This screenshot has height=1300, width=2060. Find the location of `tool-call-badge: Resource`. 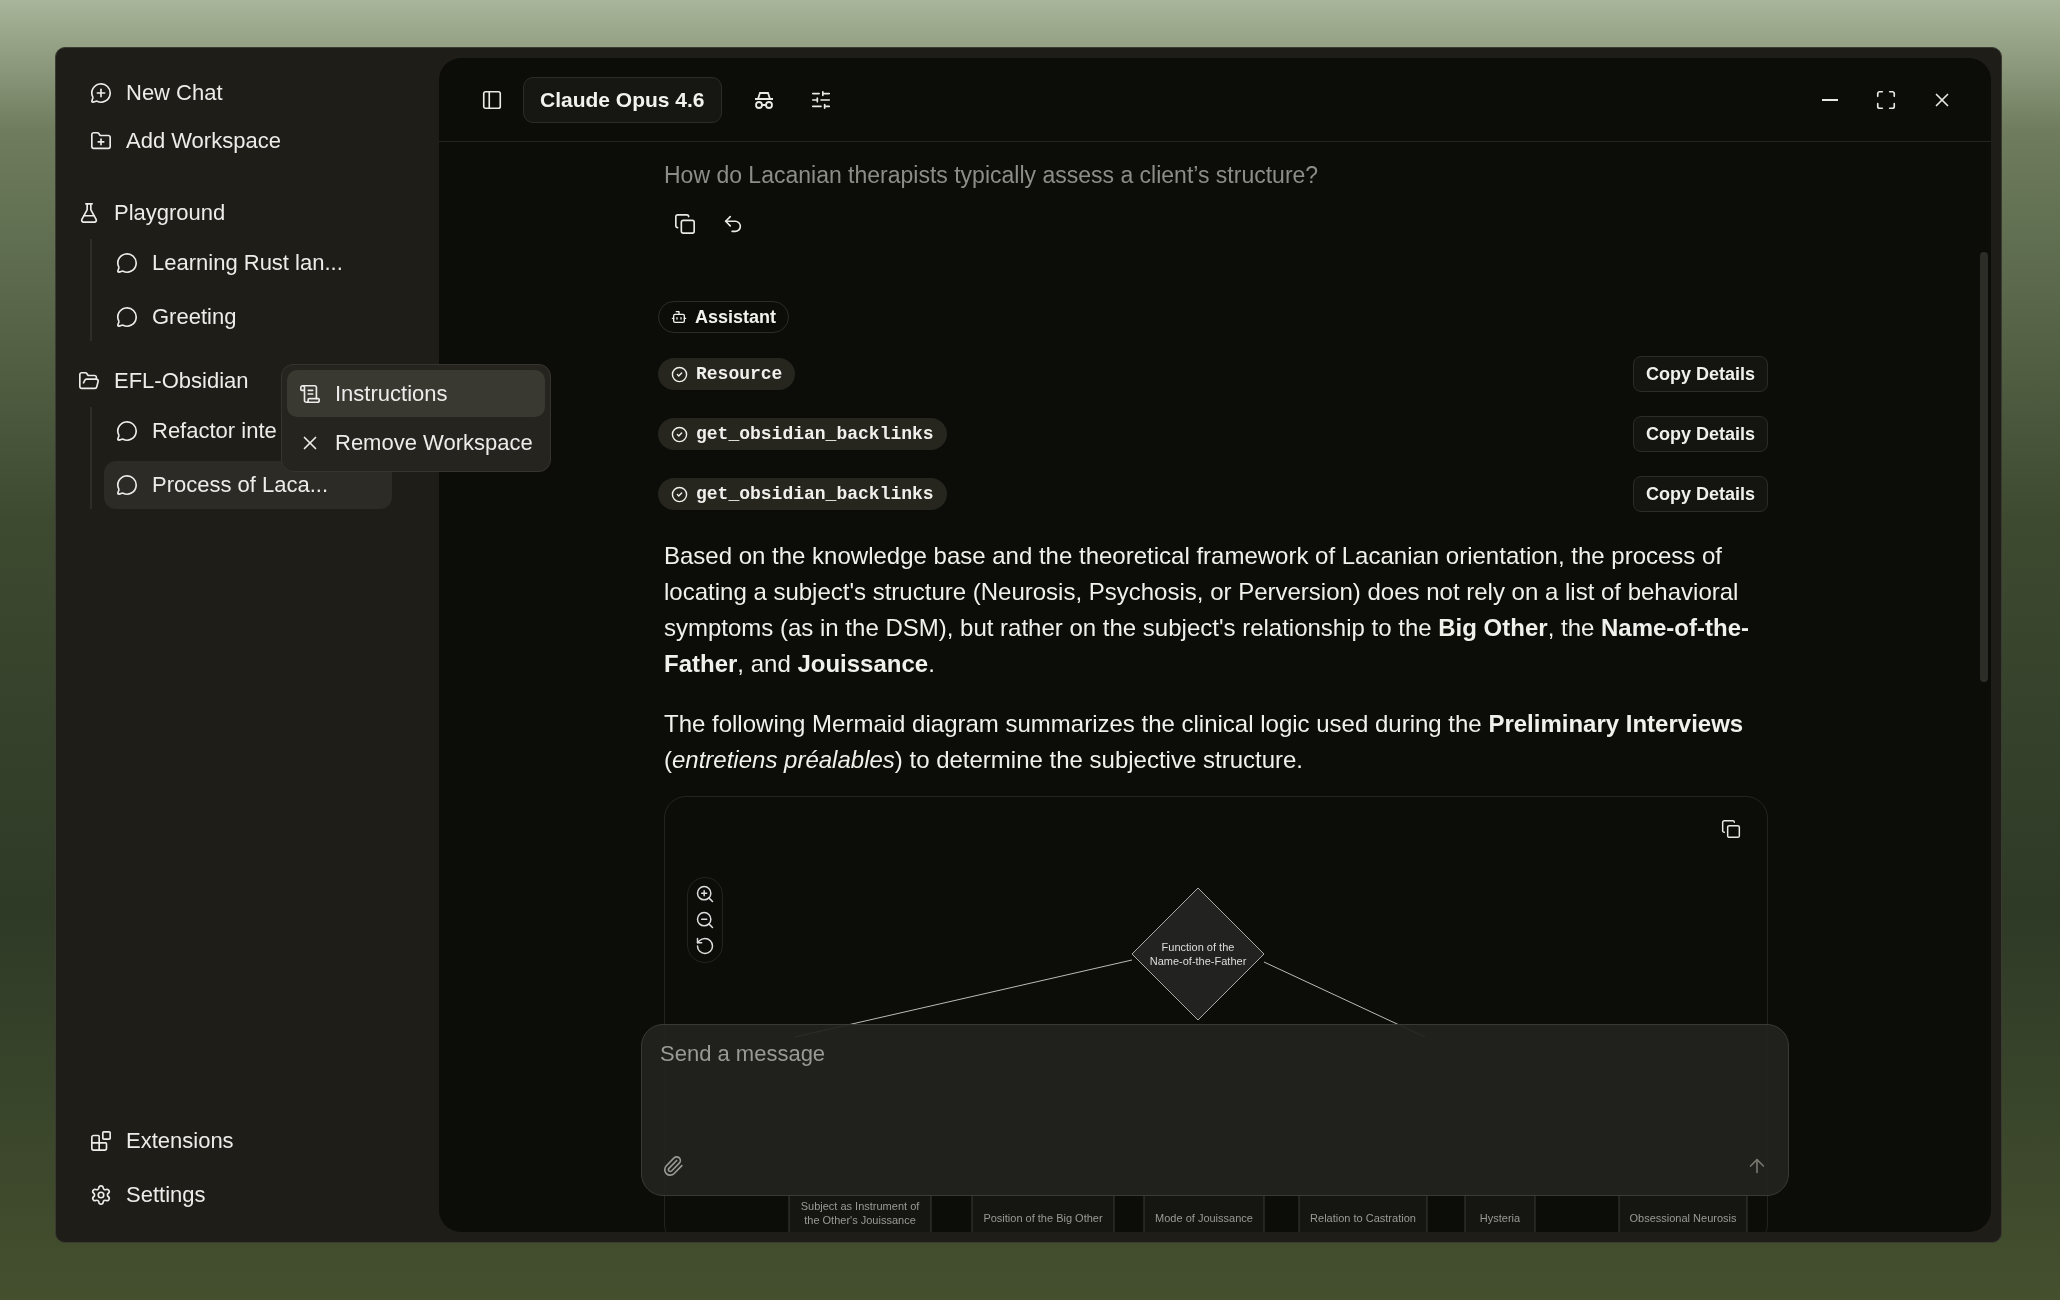

tool-call-badge: Resource is located at coordinates (727, 374).